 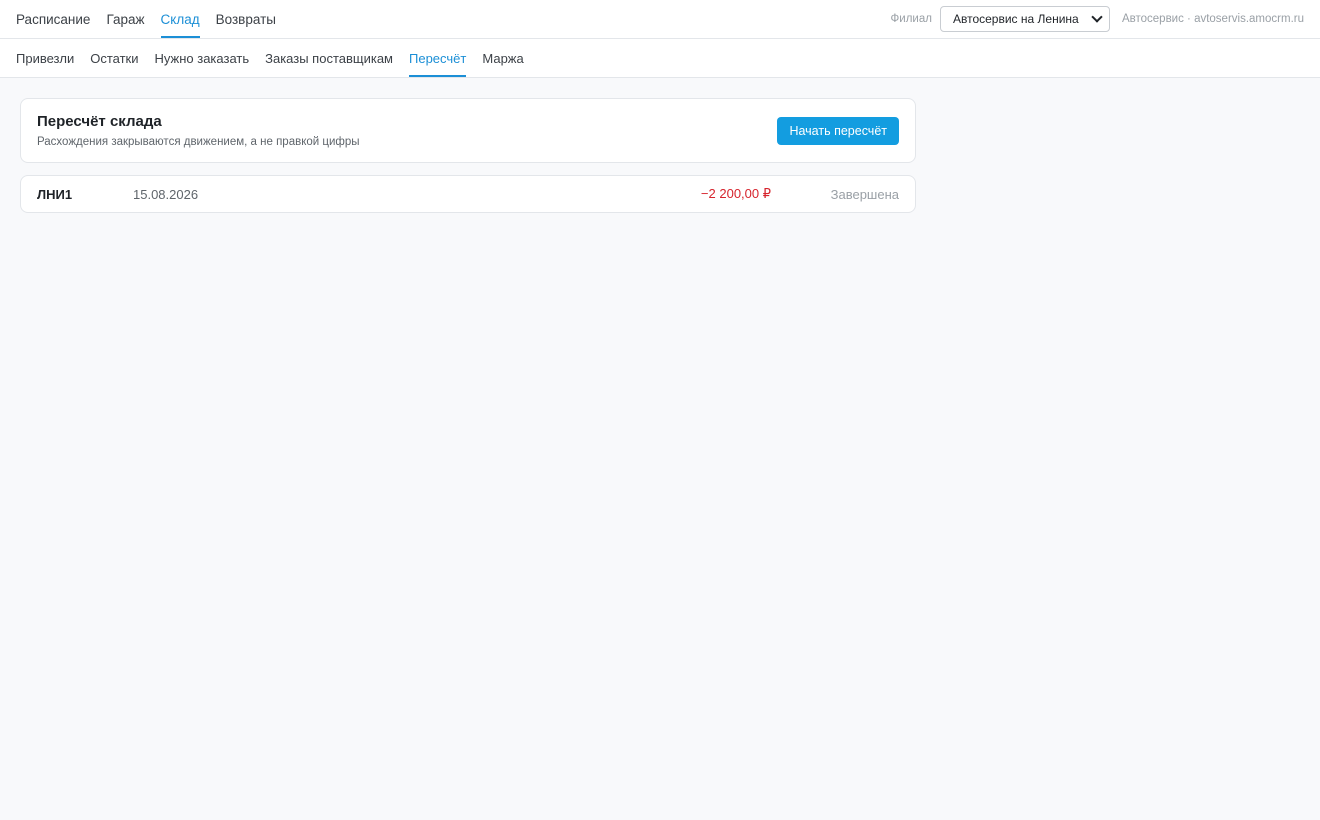 What do you see at coordinates (53, 19) in the screenshot?
I see `nav-schedule: Расписание` at bounding box center [53, 19].